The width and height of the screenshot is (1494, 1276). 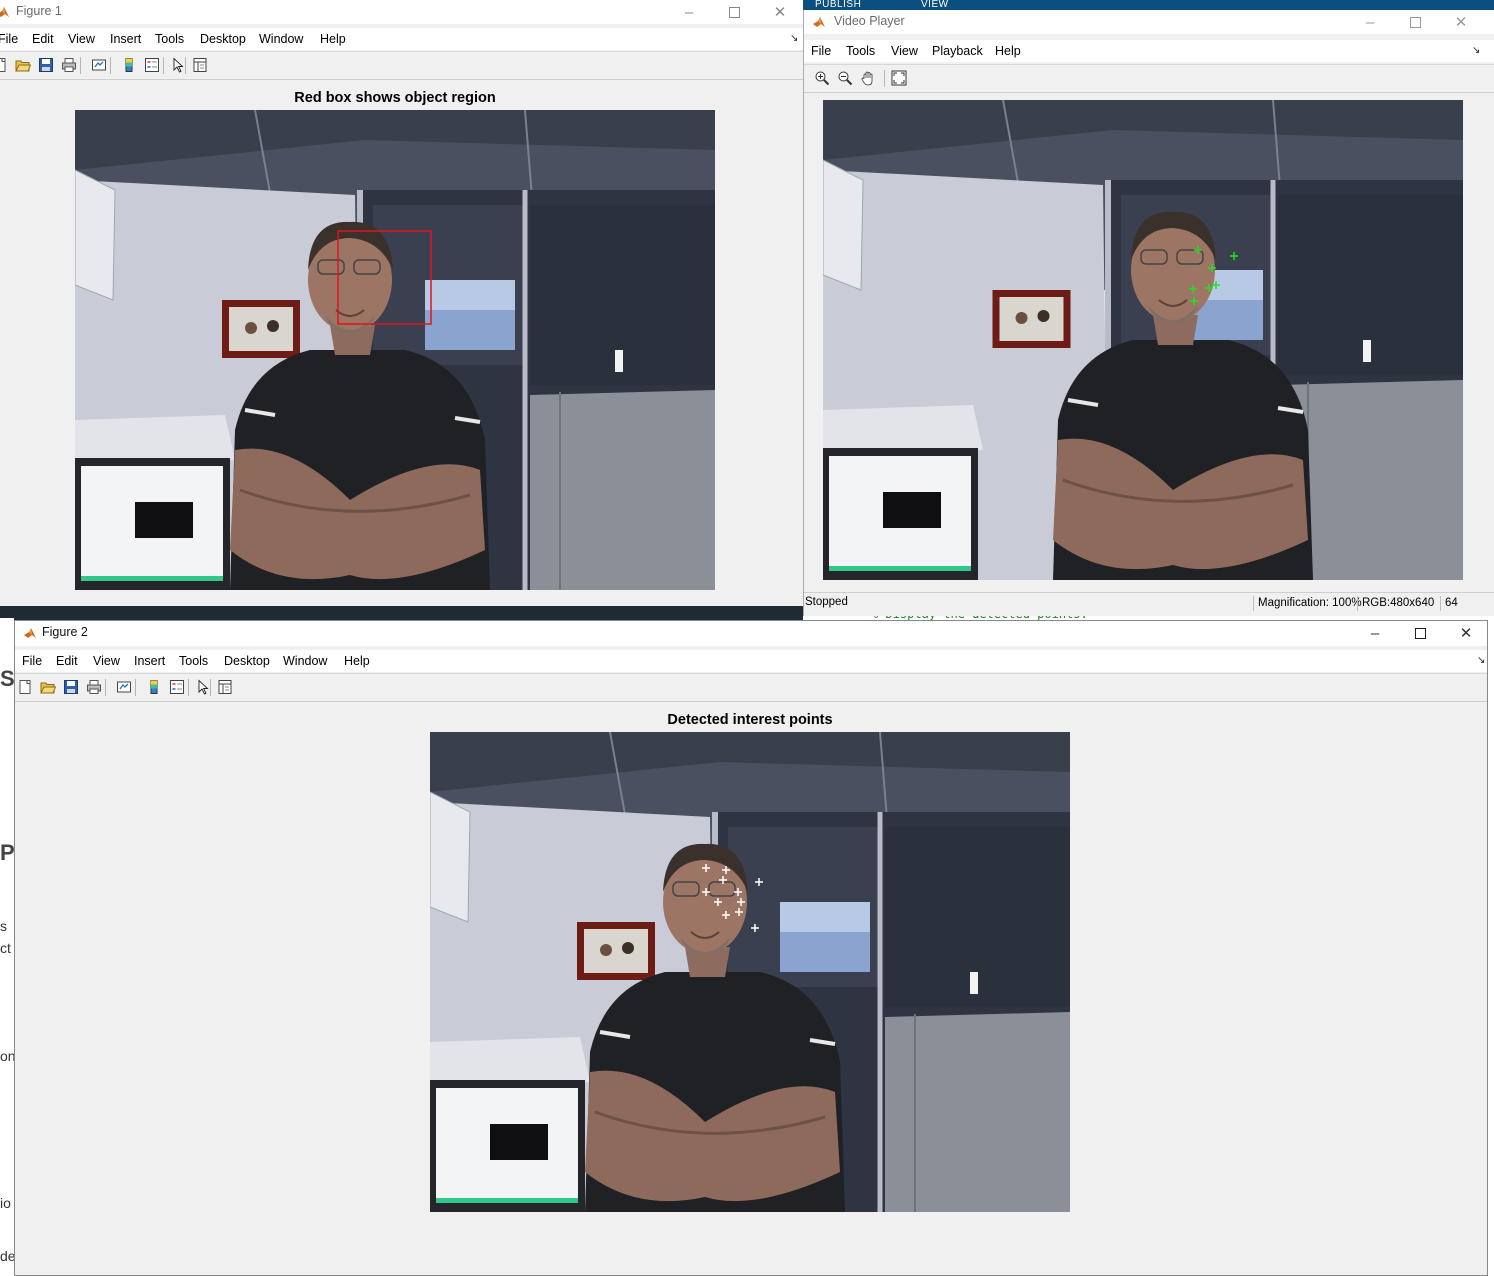 What do you see at coordinates (65, 632) in the screenshot?
I see `window-title: Figure 2` at bounding box center [65, 632].